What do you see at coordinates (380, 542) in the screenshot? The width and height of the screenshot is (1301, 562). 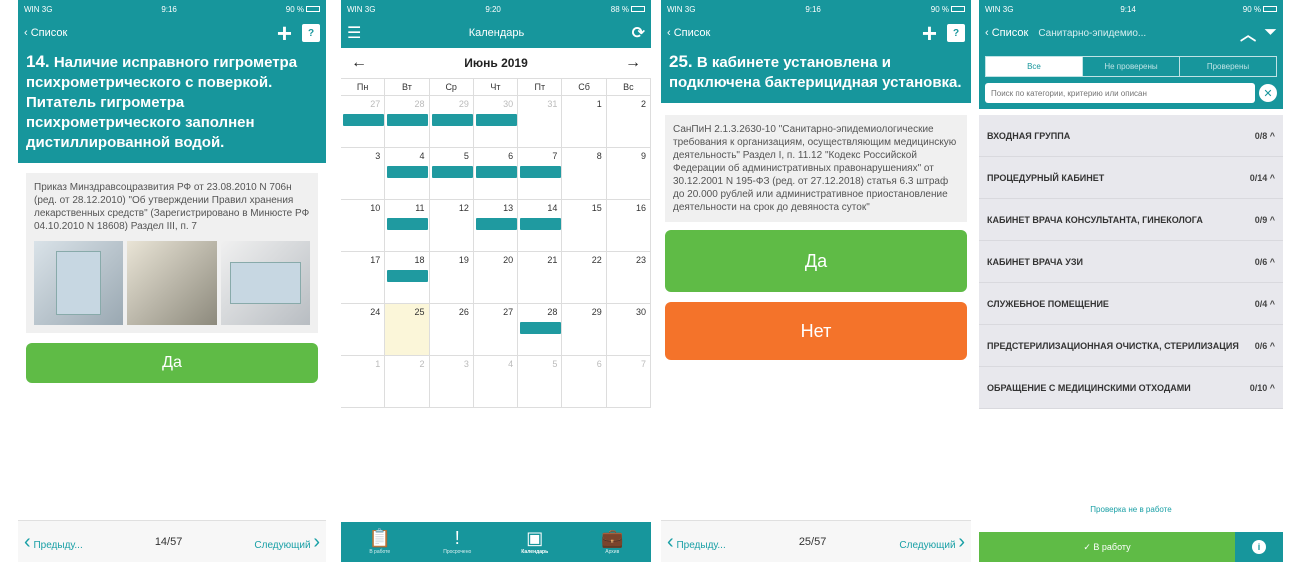 I see `tab-clipboard: 📋 В работе` at bounding box center [380, 542].